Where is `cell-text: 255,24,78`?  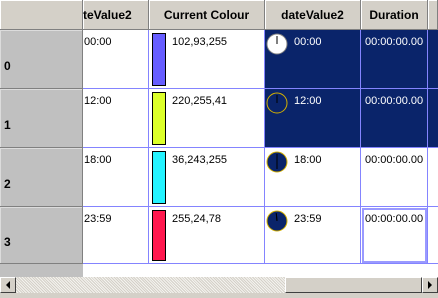 cell-text: 255,24,78 is located at coordinates (196, 219).